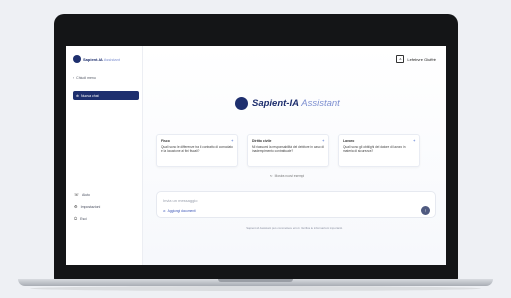 This screenshot has width=511, height=298. I want to click on sidebar-item-label: Aiuto, so click(86, 194).